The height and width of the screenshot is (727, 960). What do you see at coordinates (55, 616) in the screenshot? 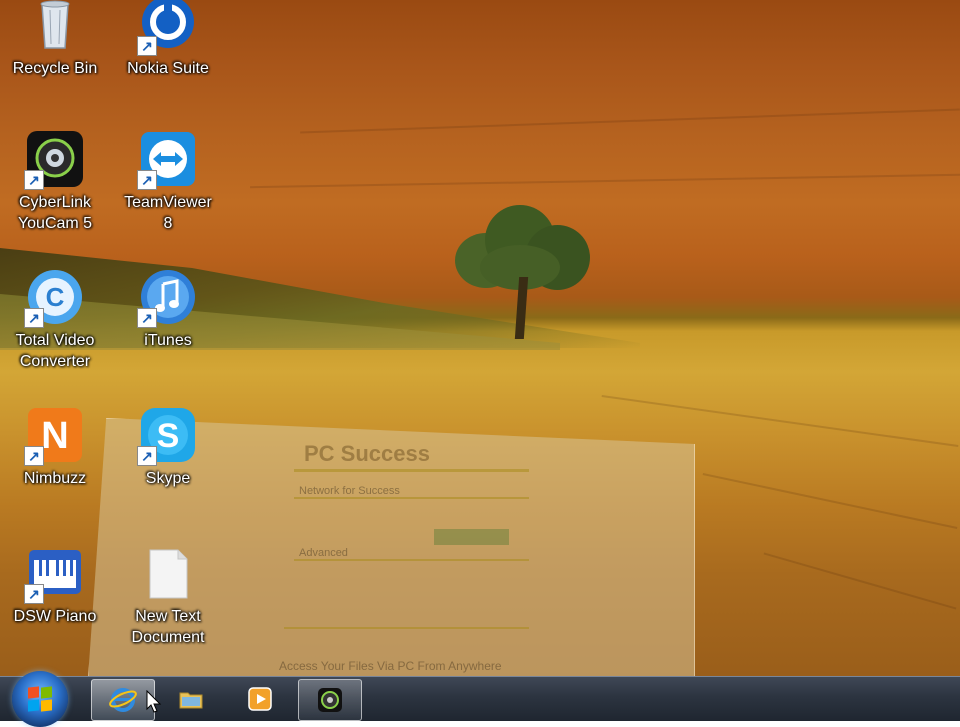
I see `icon-label: DSW Piano` at bounding box center [55, 616].